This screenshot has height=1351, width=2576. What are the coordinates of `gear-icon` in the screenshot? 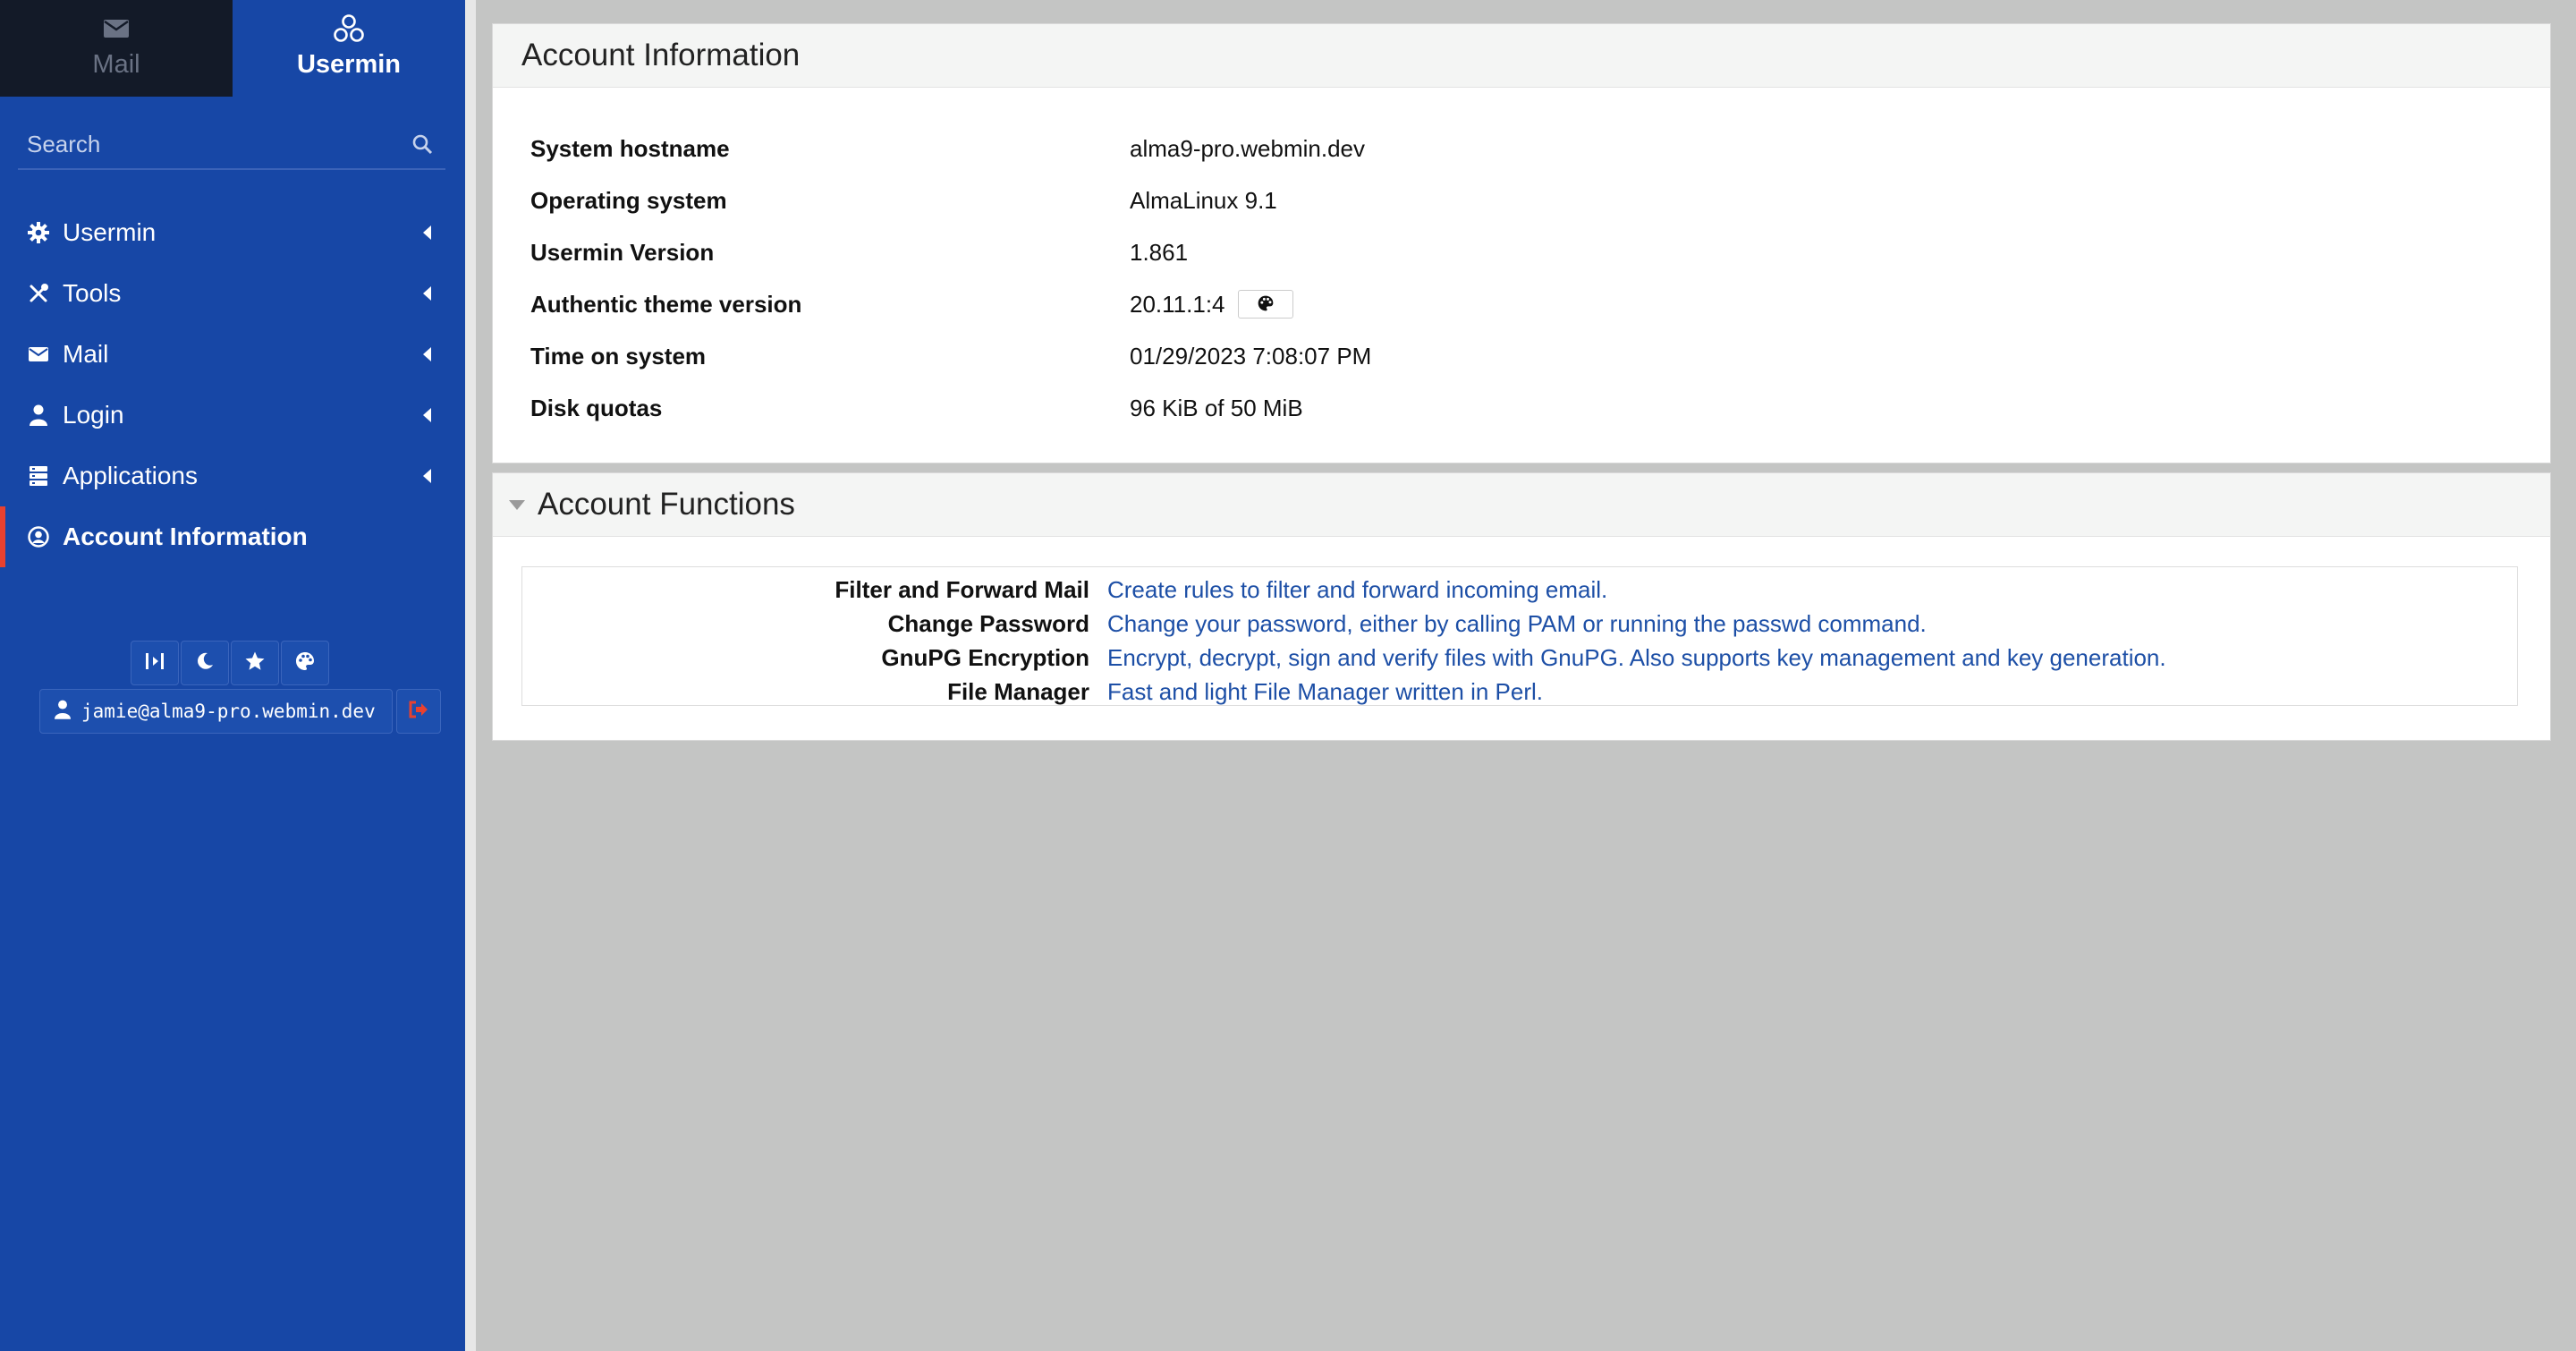 It's located at (38, 232).